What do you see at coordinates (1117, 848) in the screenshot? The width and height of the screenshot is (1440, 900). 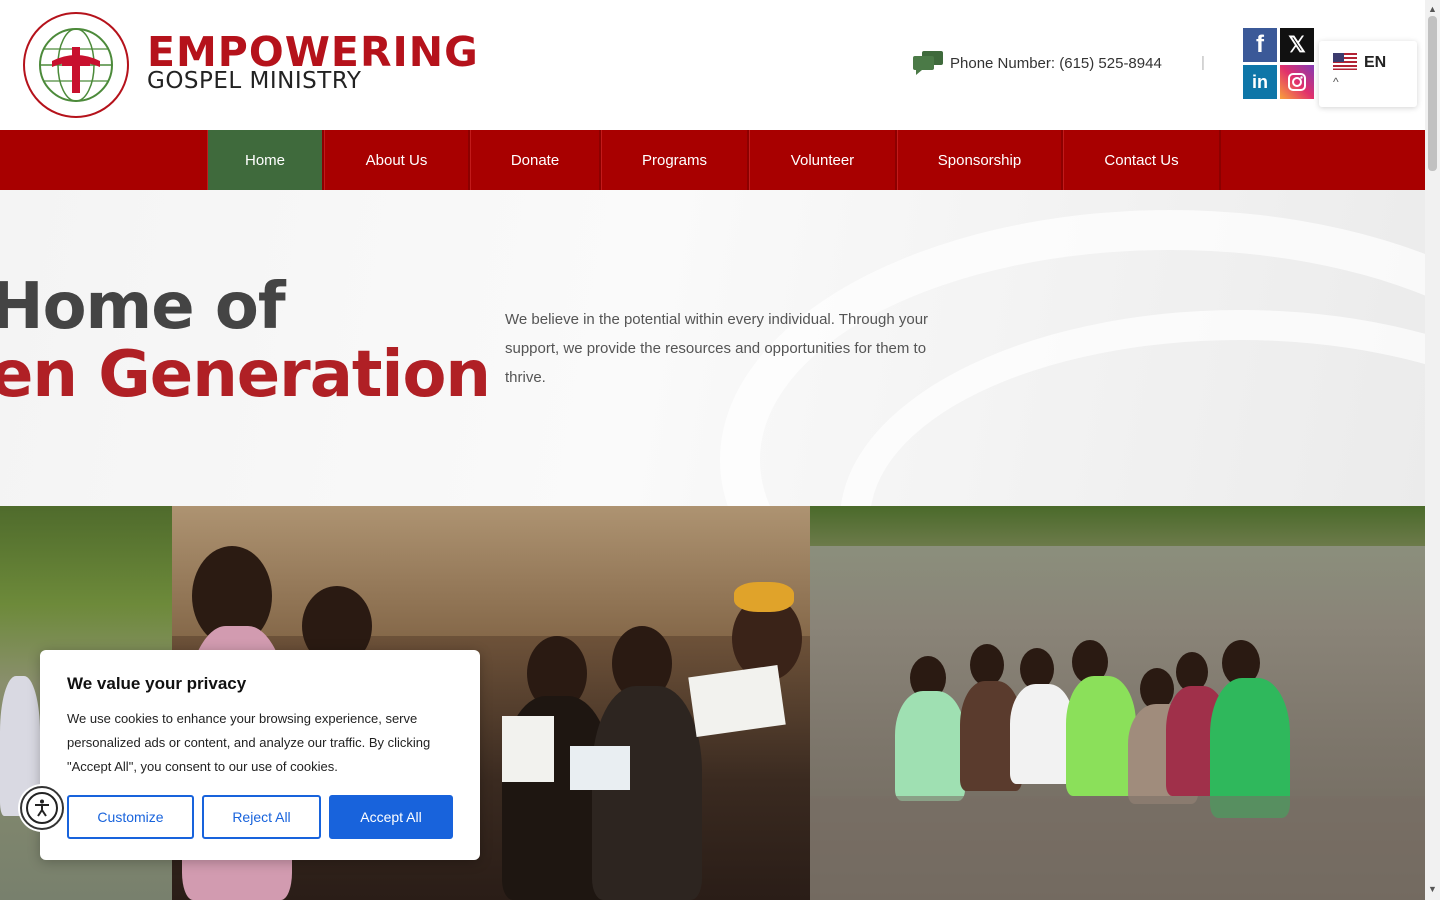 I see `photo-water` at bounding box center [1117, 848].